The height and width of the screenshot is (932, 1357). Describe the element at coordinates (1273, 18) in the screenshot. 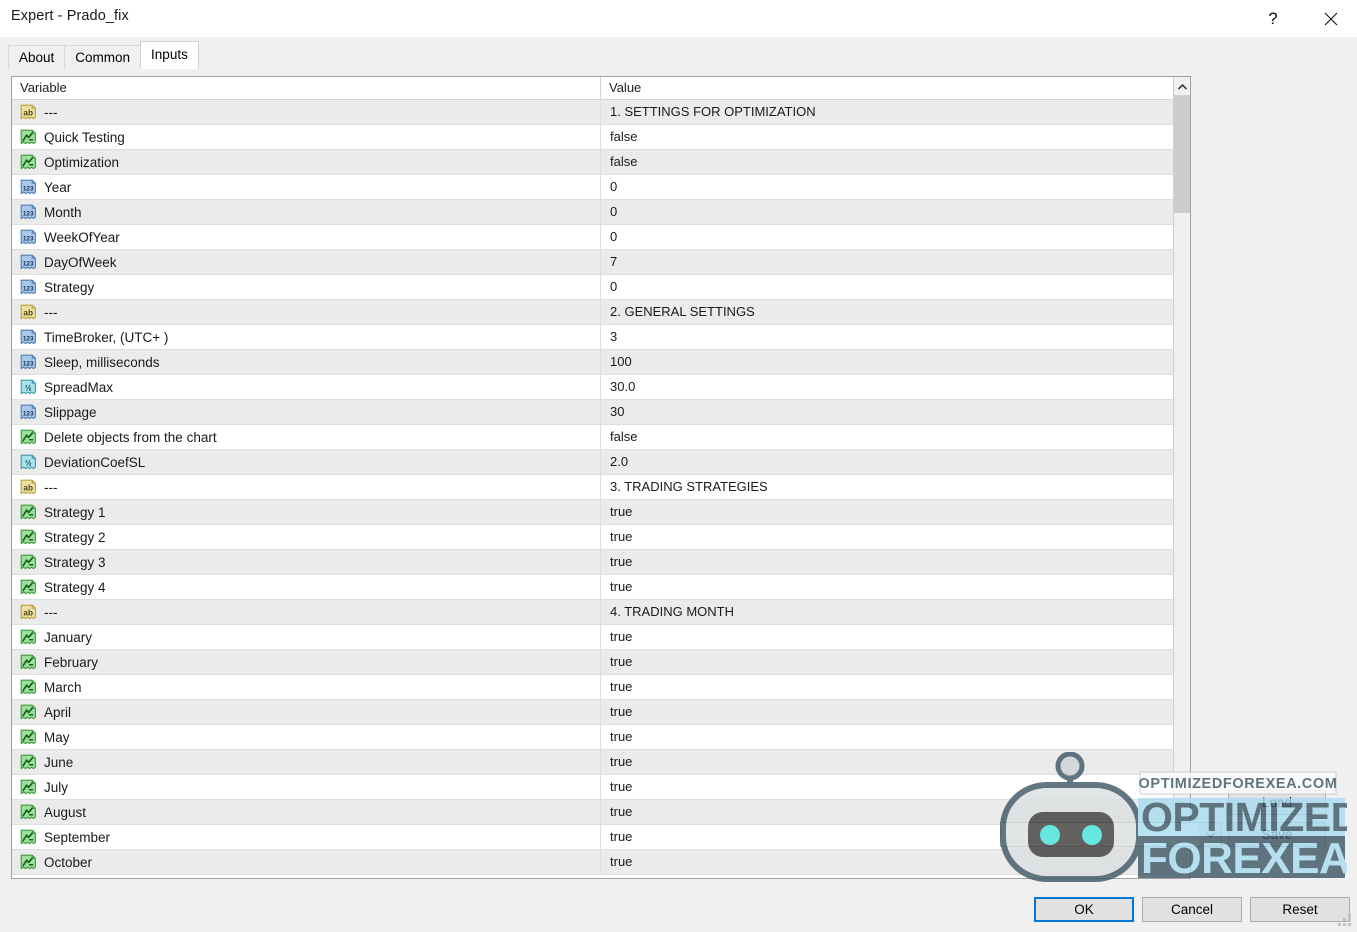

I see `help-button: ?` at that location.